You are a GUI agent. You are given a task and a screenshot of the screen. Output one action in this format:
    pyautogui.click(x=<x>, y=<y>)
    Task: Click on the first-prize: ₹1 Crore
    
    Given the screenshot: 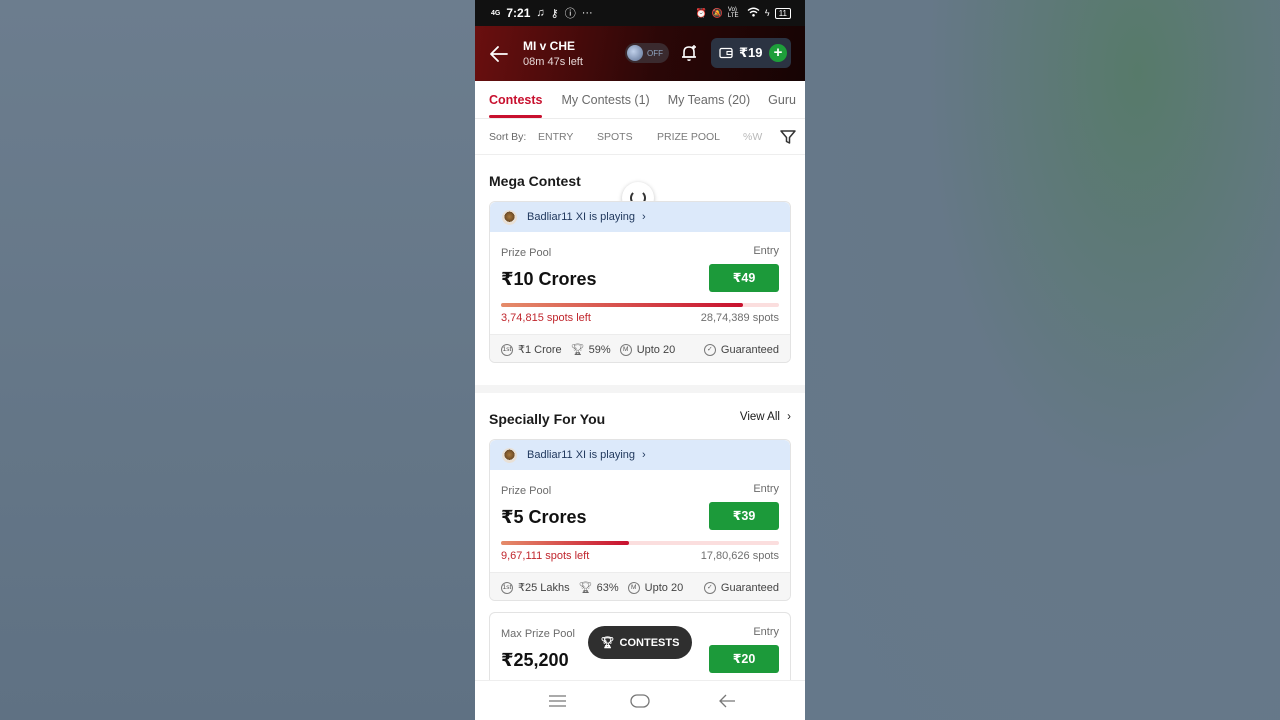 What is the action you would take?
    pyautogui.click(x=540, y=350)
    